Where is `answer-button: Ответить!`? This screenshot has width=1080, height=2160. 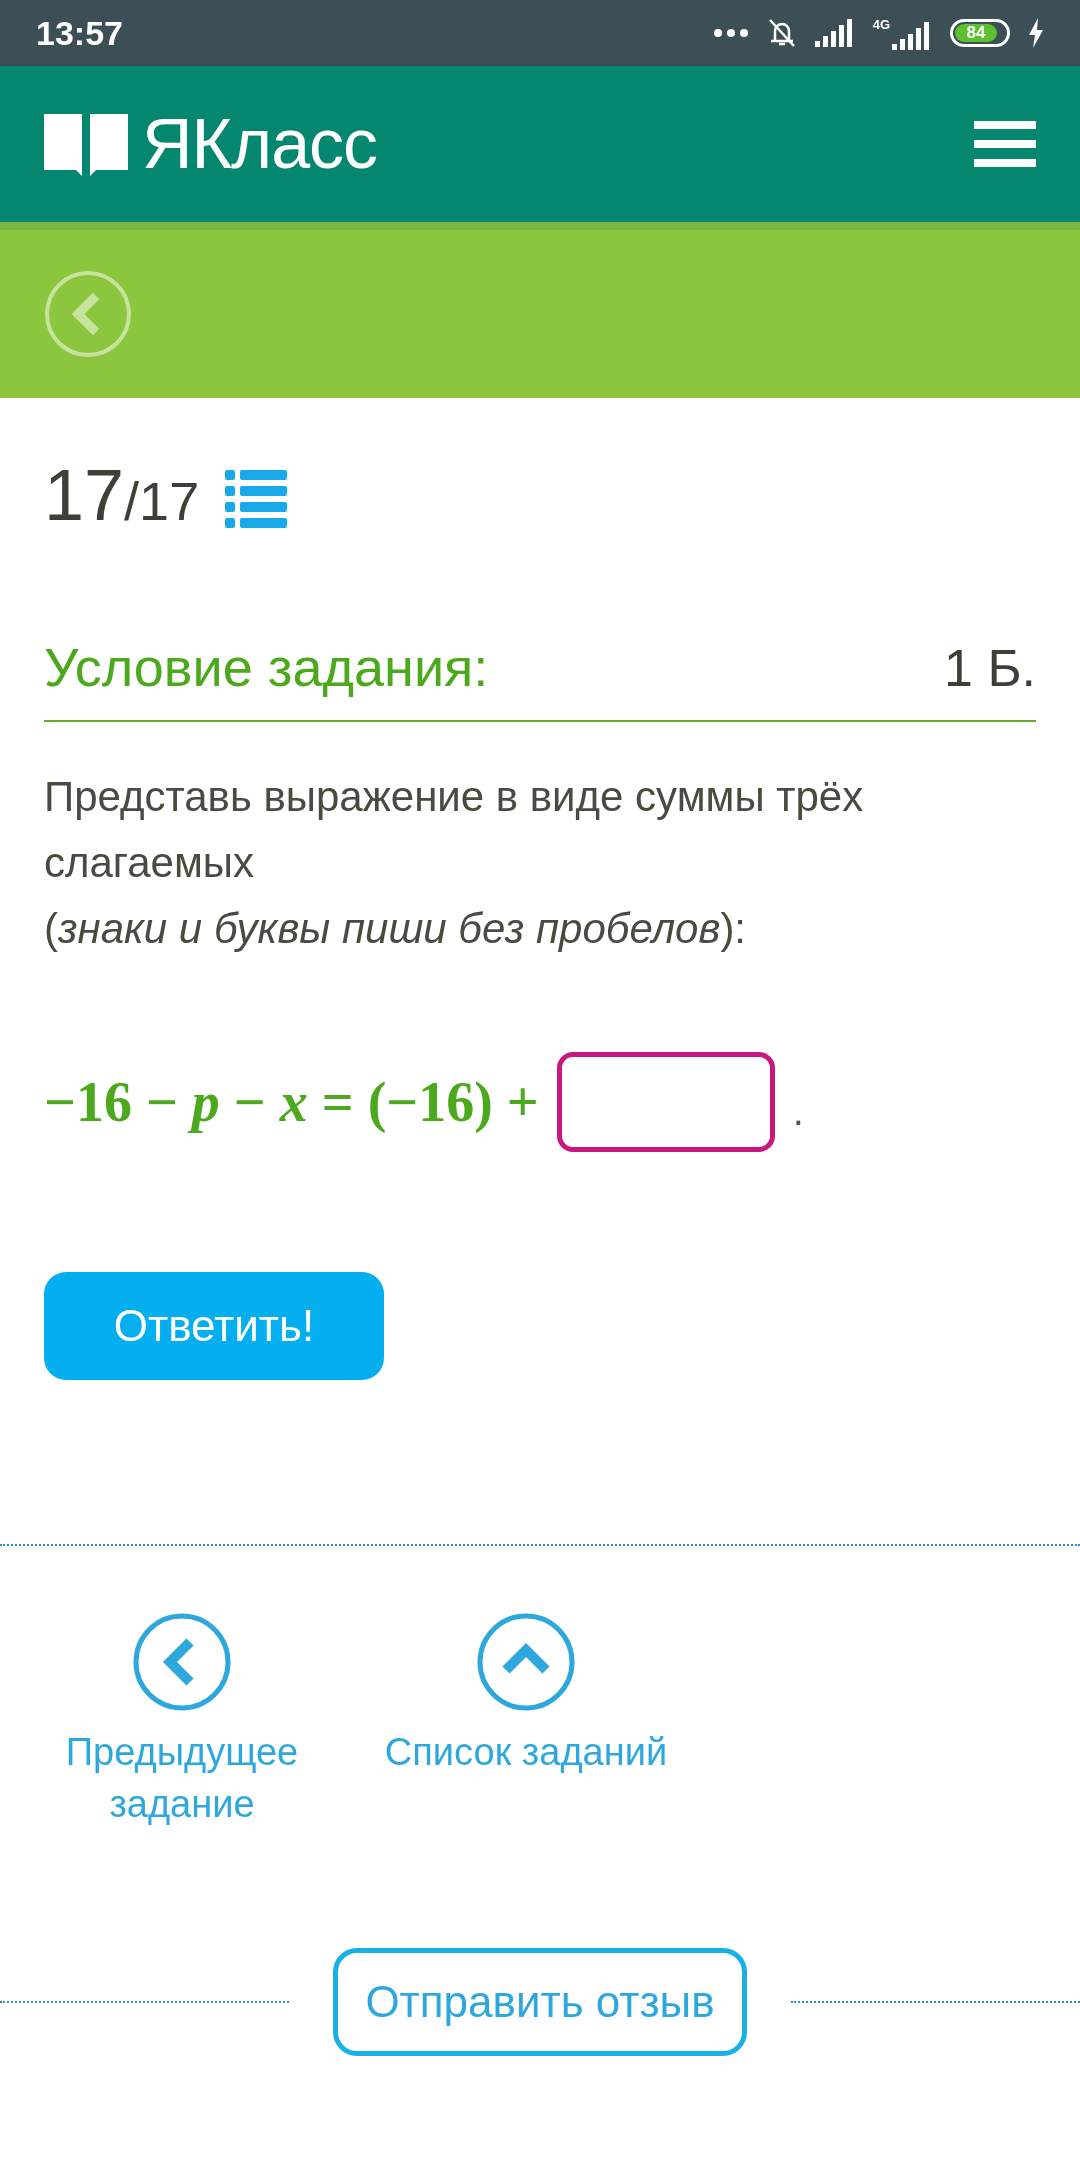 answer-button: Ответить! is located at coordinates (214, 1326).